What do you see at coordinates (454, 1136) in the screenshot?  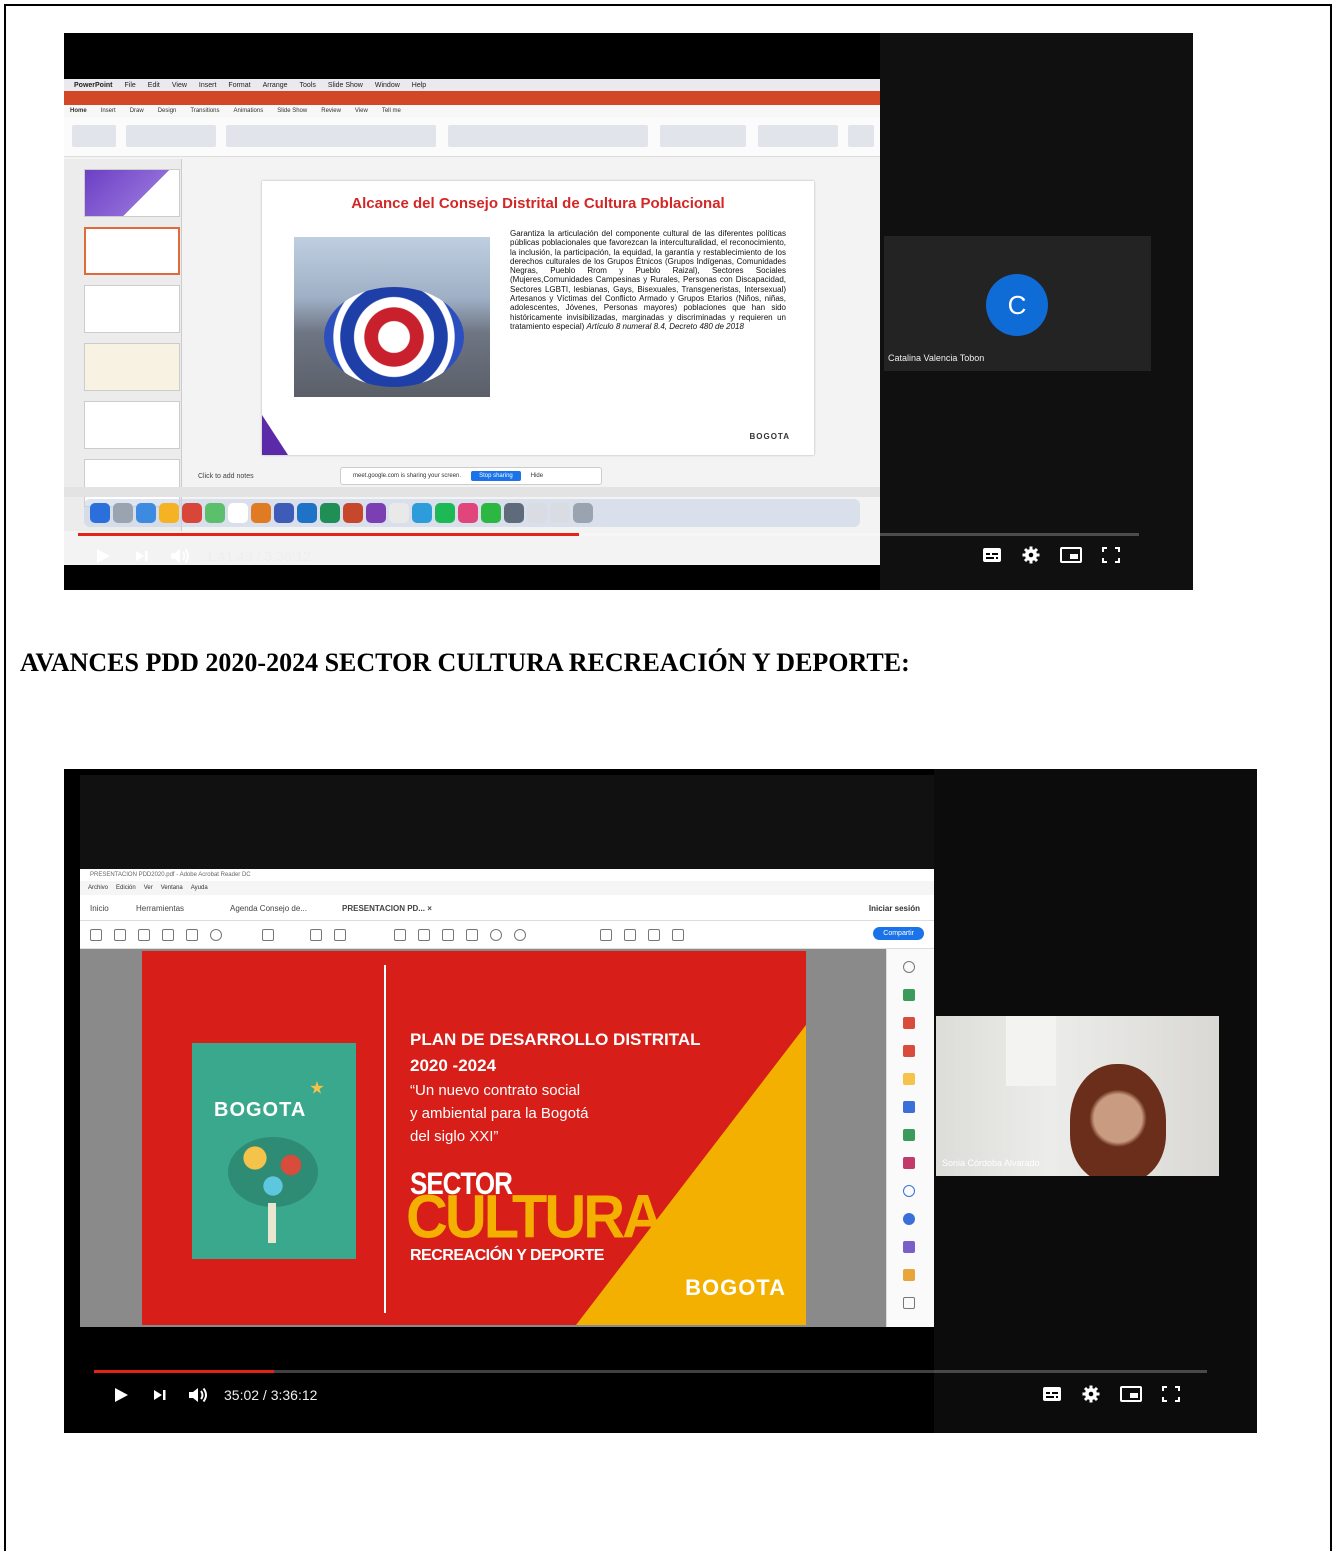 I see `slide-subtitle-line: del siglo XXI”` at bounding box center [454, 1136].